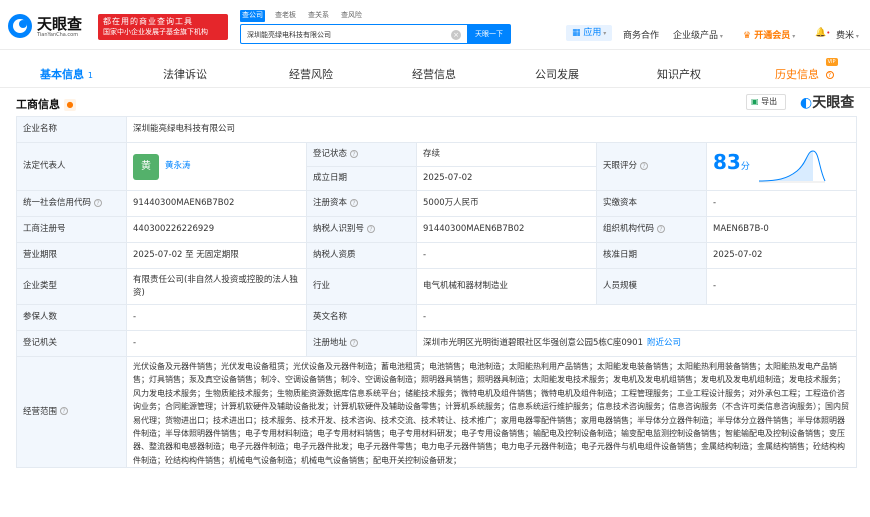 The width and height of the screenshot is (870, 517). Describe the element at coordinates (361, 203) in the screenshot. I see `reg-capital-label: 注册资本?` at that location.